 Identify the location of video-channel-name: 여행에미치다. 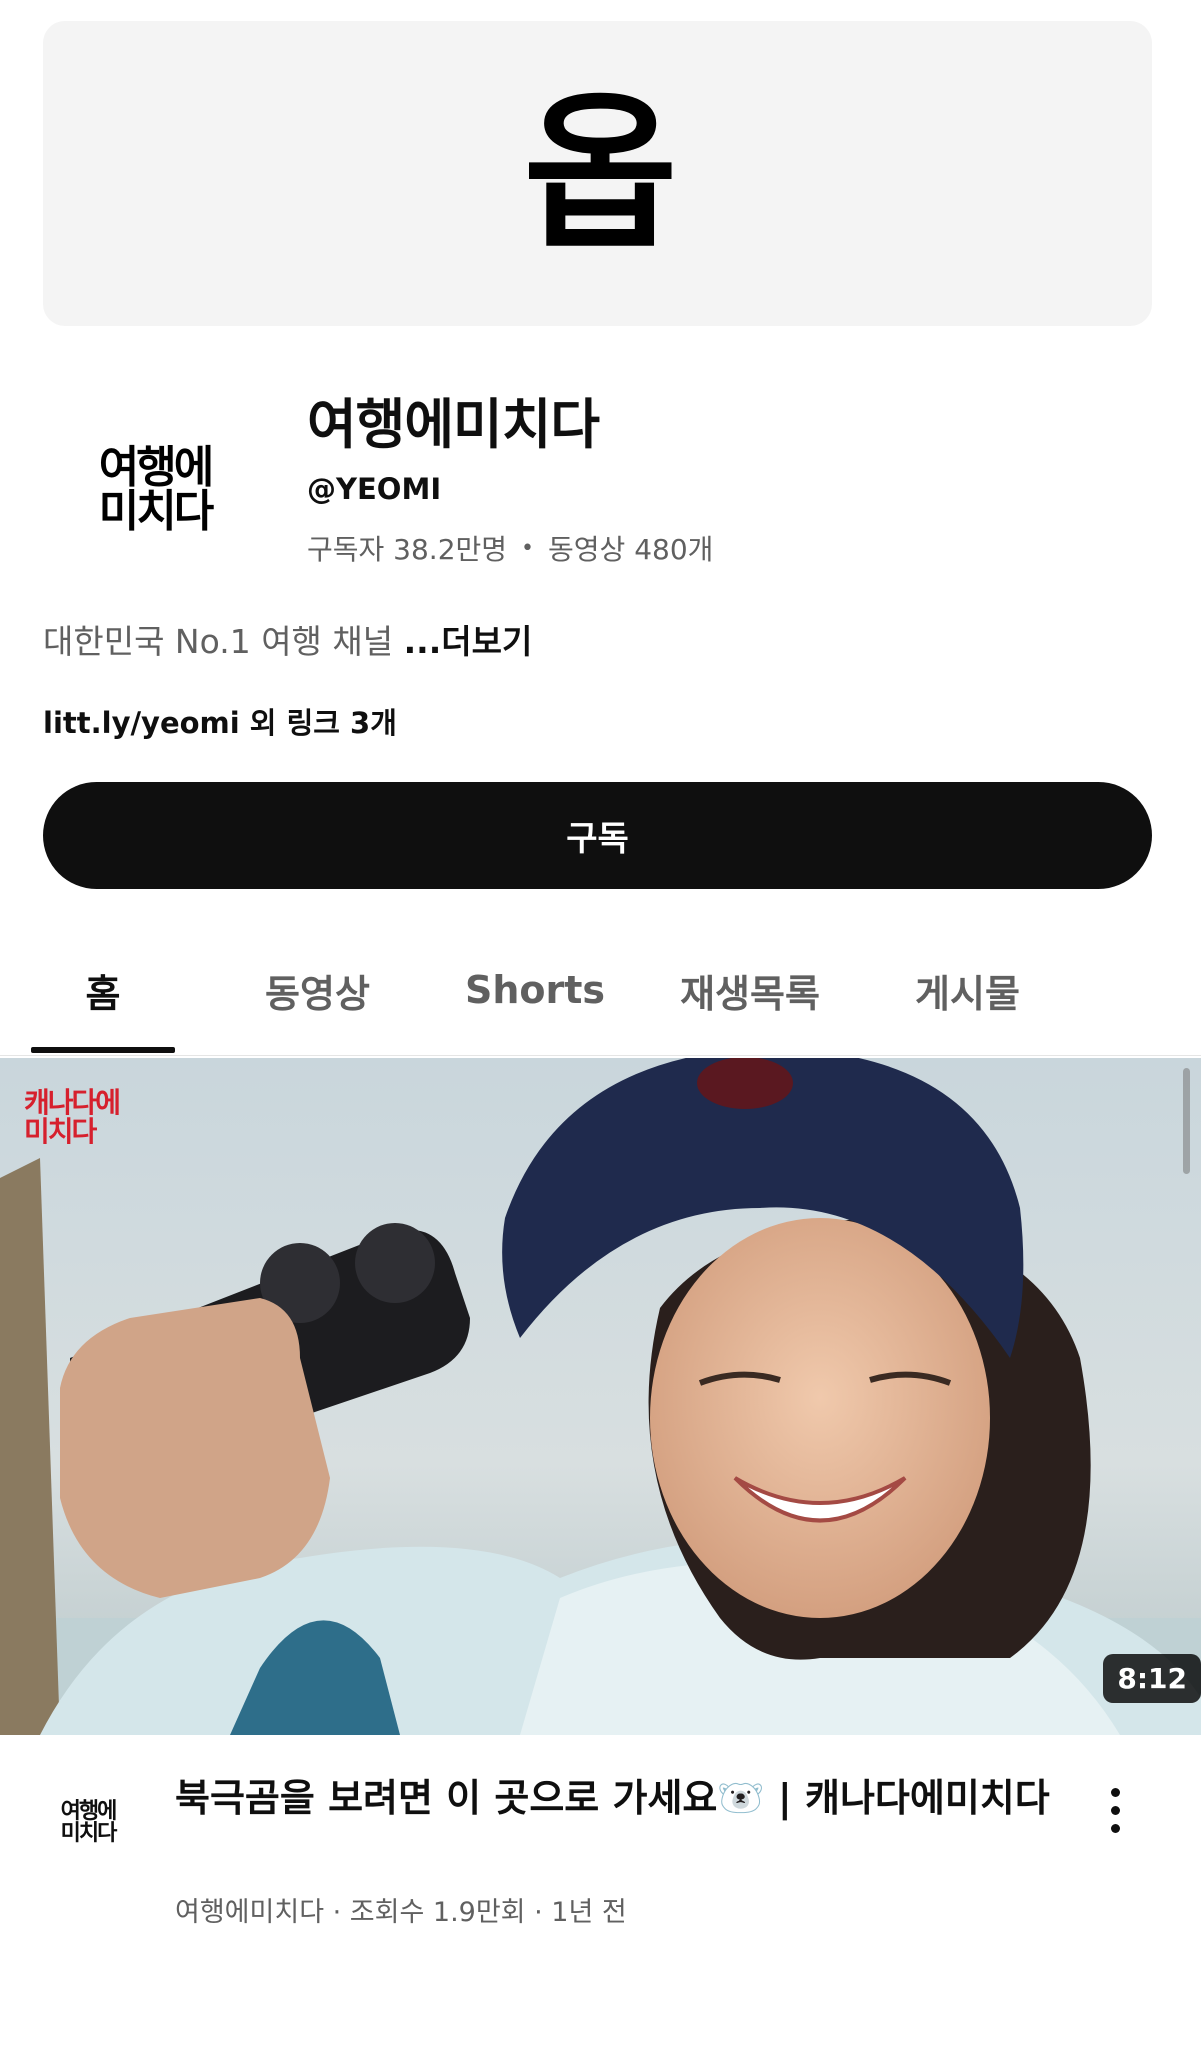
(250, 1912).